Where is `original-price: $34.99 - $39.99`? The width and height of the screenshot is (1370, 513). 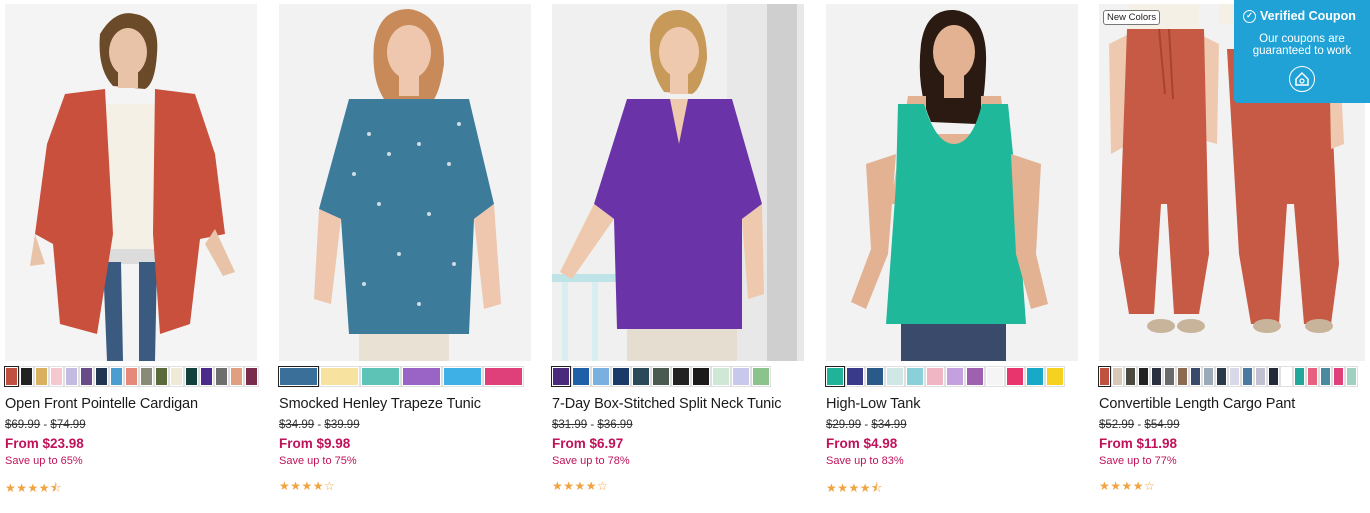 original-price: $34.99 - $39.99 is located at coordinates (319, 425).